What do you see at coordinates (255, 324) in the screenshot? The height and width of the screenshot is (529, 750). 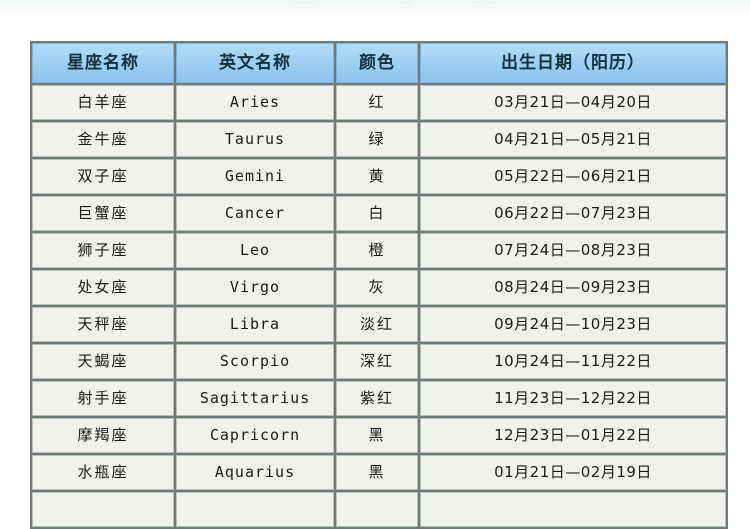 I see `cell-english-name: Libra` at bounding box center [255, 324].